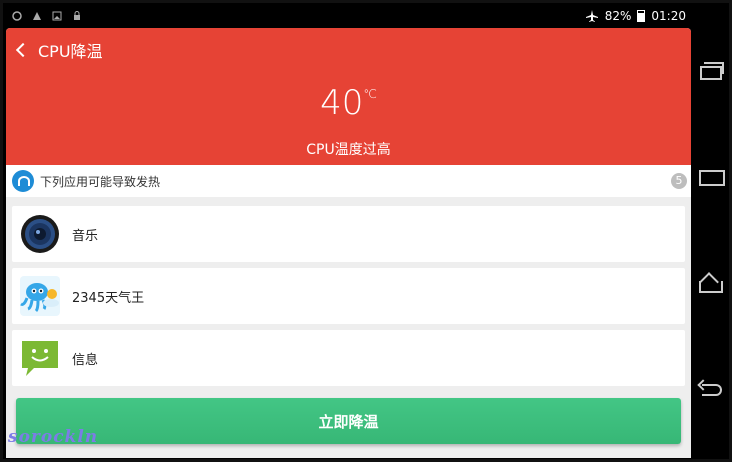 The height and width of the screenshot is (462, 732). What do you see at coordinates (348, 358) in the screenshot?
I see `list-item-messages: 信息` at bounding box center [348, 358].